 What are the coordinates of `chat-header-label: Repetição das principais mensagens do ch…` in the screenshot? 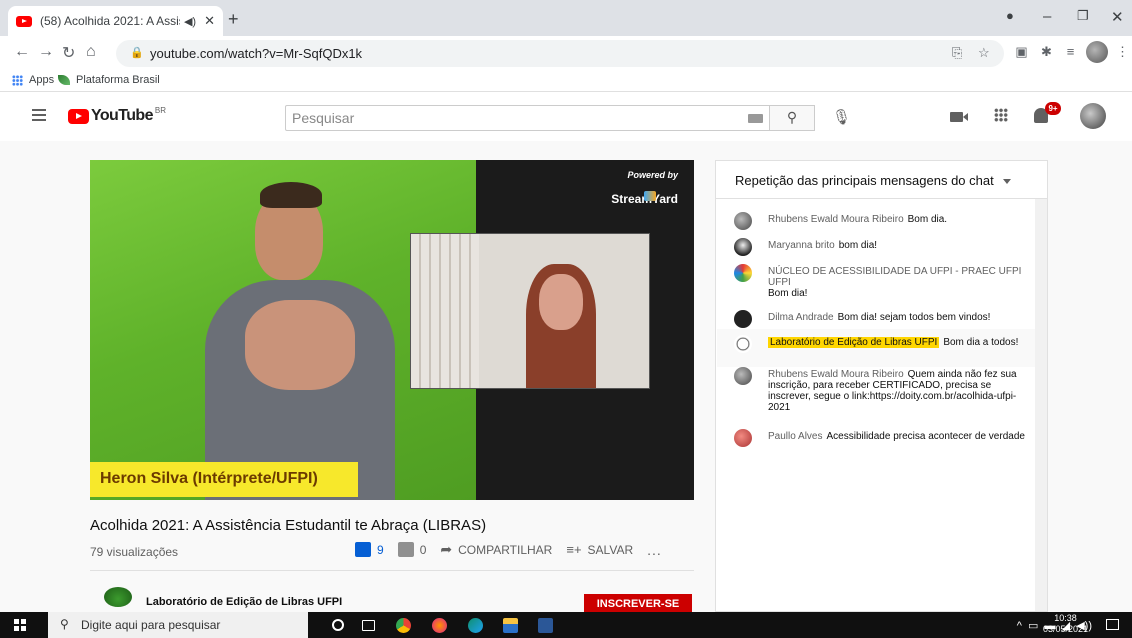 It's located at (864, 180).